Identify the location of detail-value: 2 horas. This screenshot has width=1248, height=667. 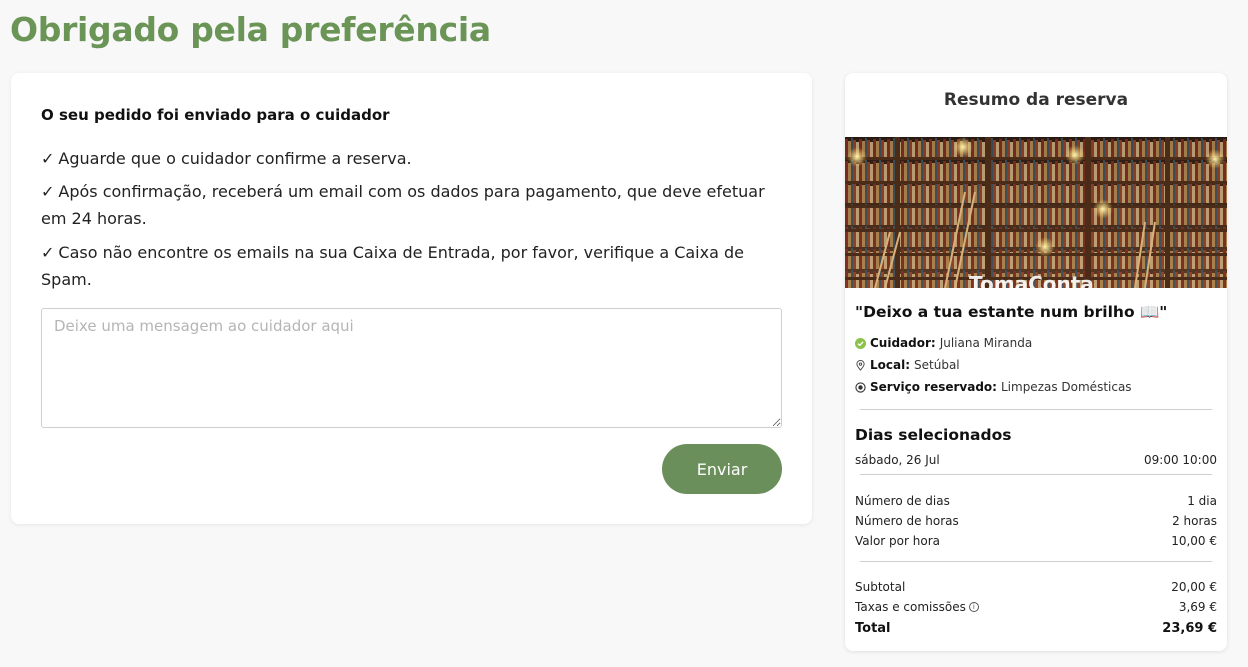
(1194, 521).